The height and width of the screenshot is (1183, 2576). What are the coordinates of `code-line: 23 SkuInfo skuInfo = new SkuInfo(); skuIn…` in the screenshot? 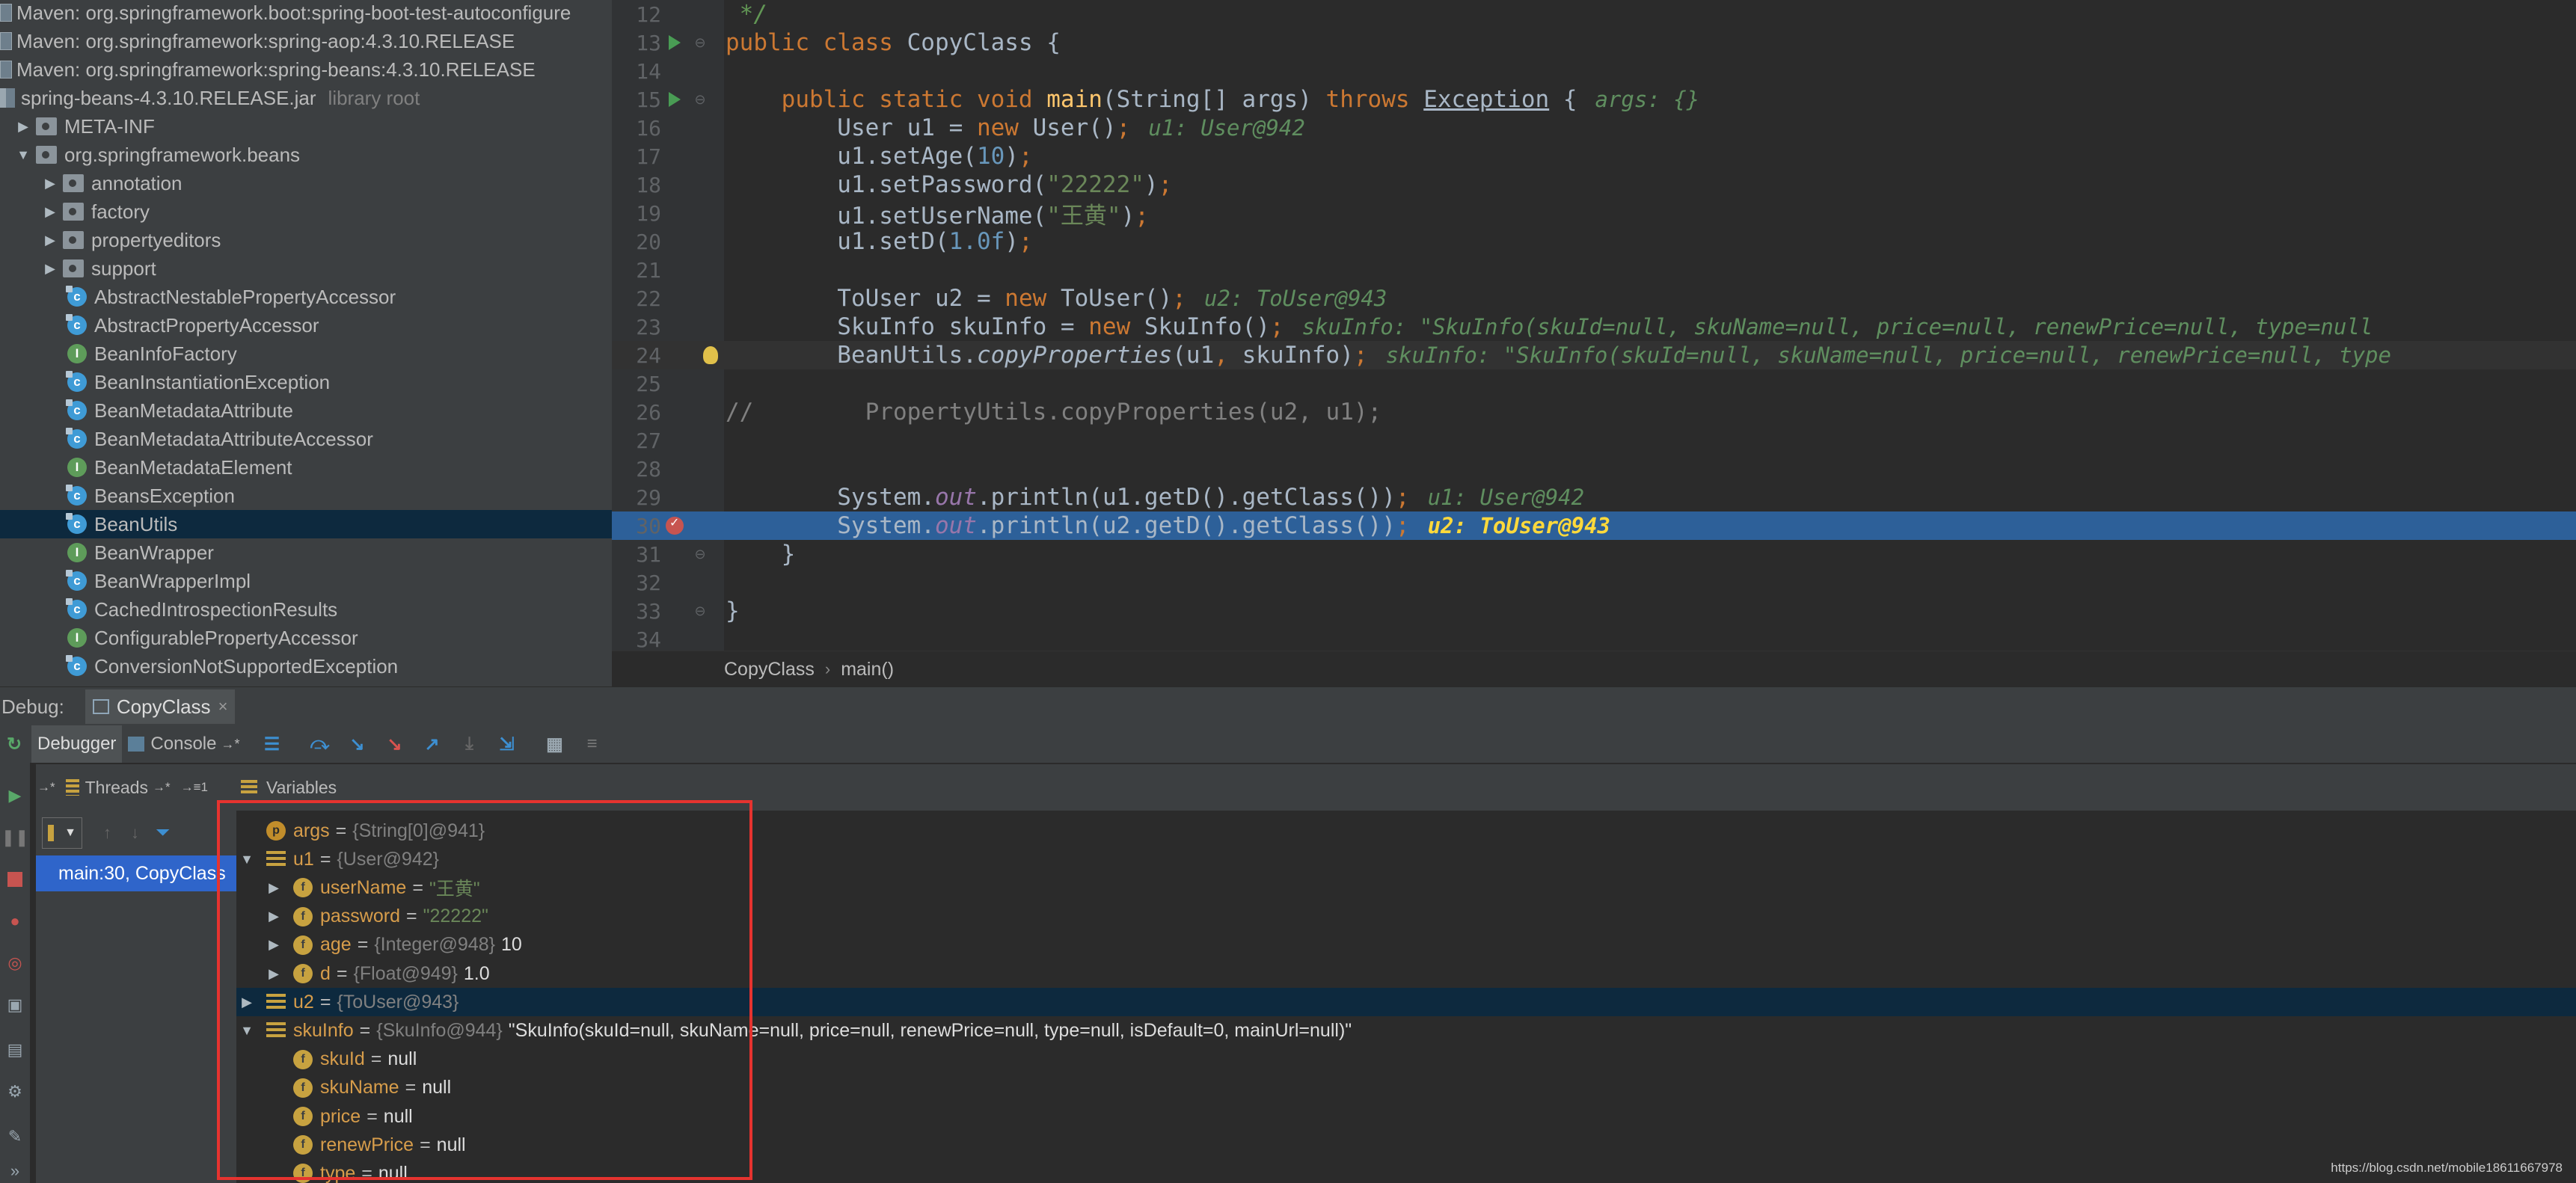 It's located at (1594, 327).